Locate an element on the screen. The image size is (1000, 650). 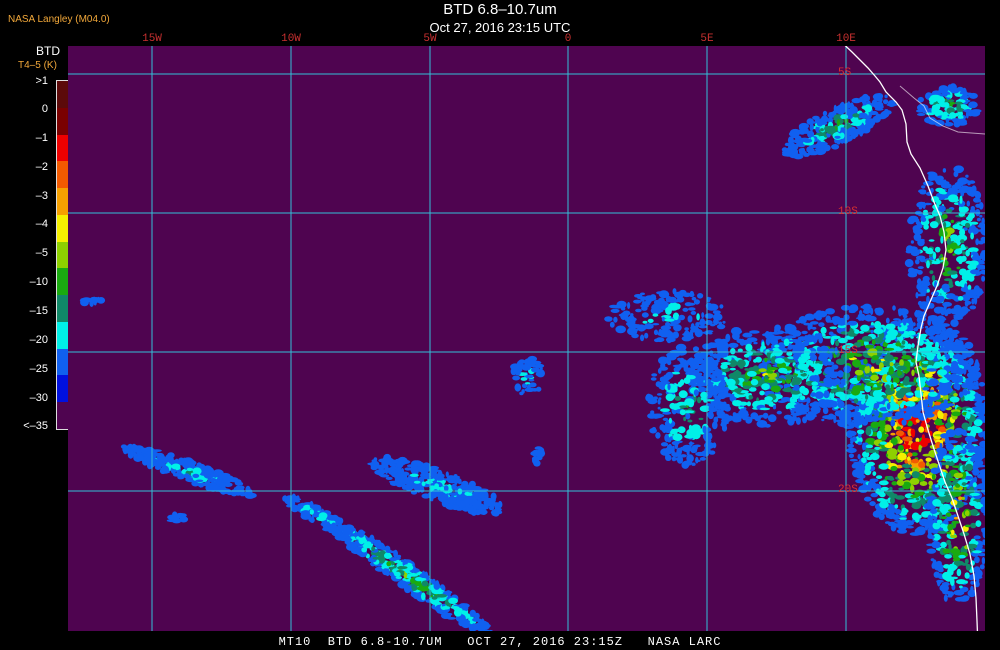
legend-tick-label: –5 is located at coordinates (41, 253).